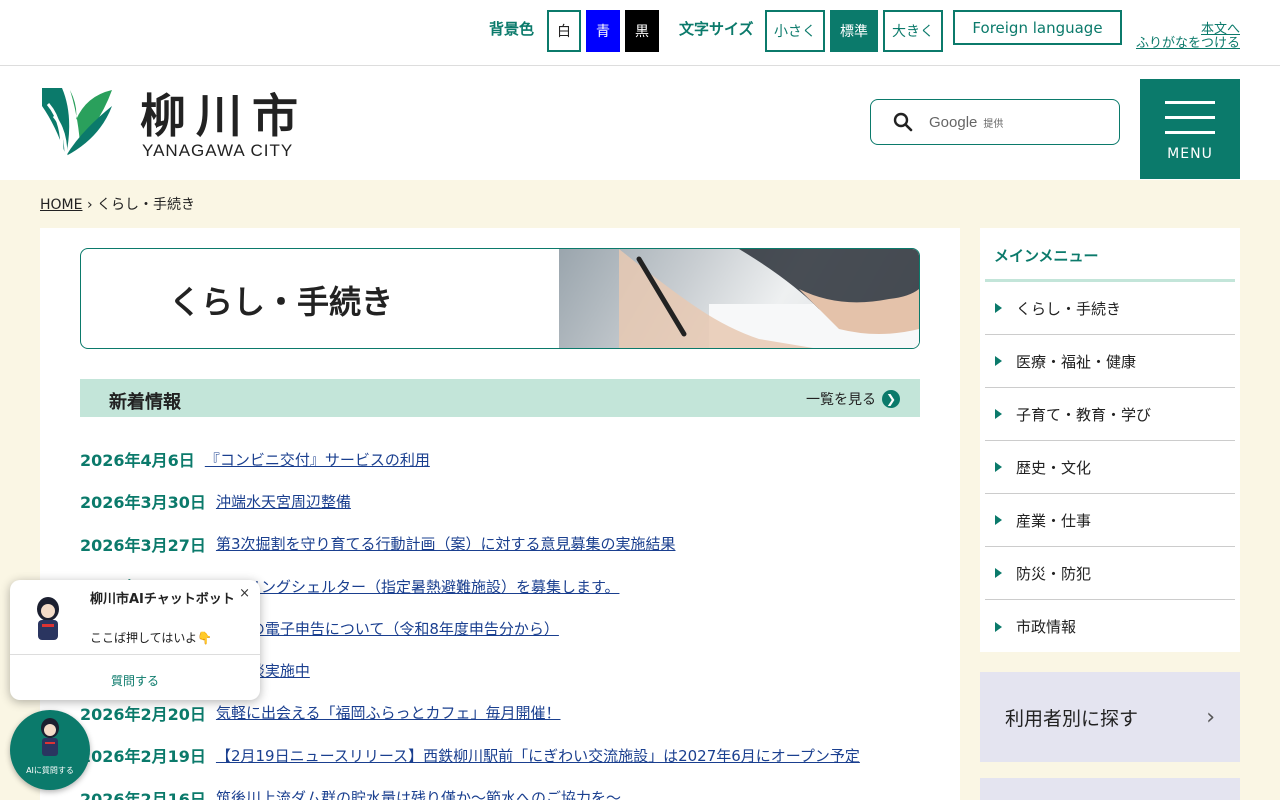 Image resolution: width=1280 pixels, height=800 pixels. I want to click on font-size-label: 文字サイズ, so click(716, 29).